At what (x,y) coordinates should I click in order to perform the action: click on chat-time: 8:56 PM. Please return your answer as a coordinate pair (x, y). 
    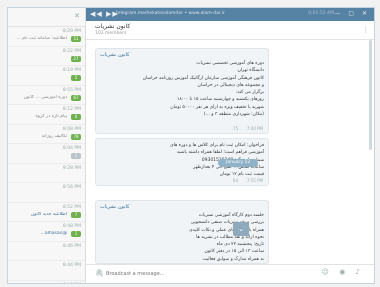
    Looking at the image, I should click on (71, 187).